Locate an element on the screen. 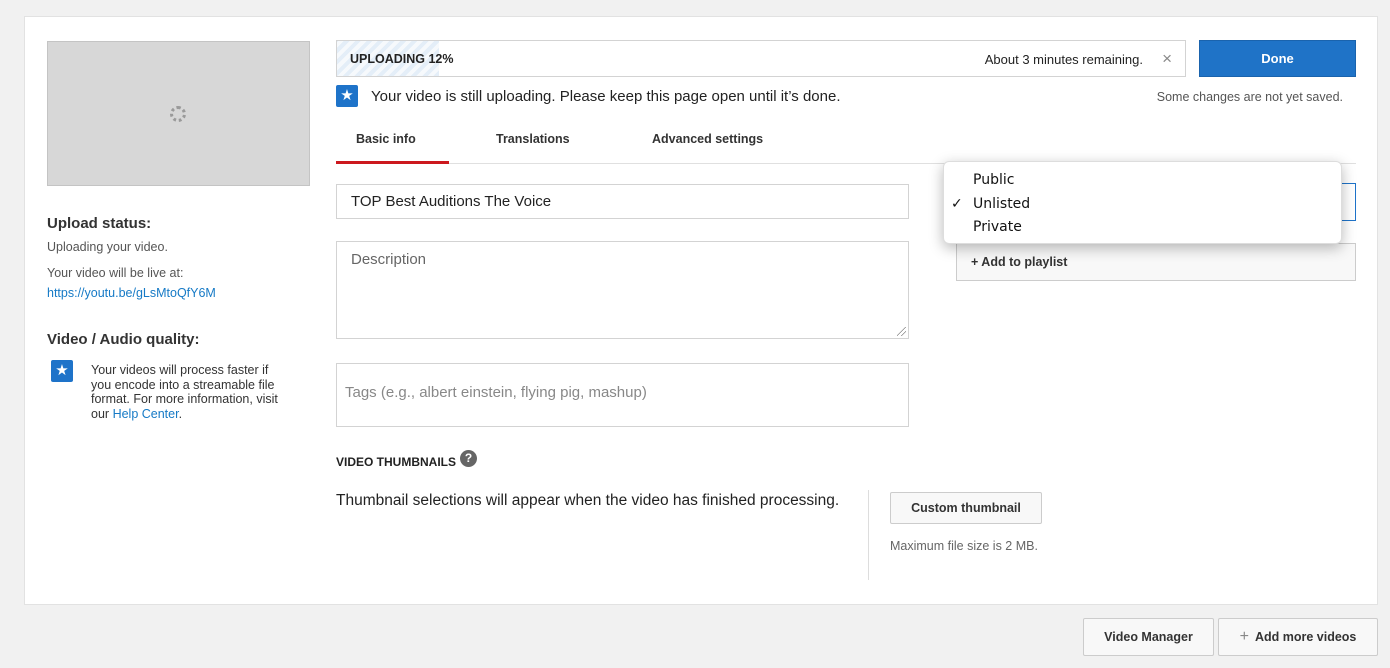 This screenshot has height=668, width=1390. divider is located at coordinates (868, 535).